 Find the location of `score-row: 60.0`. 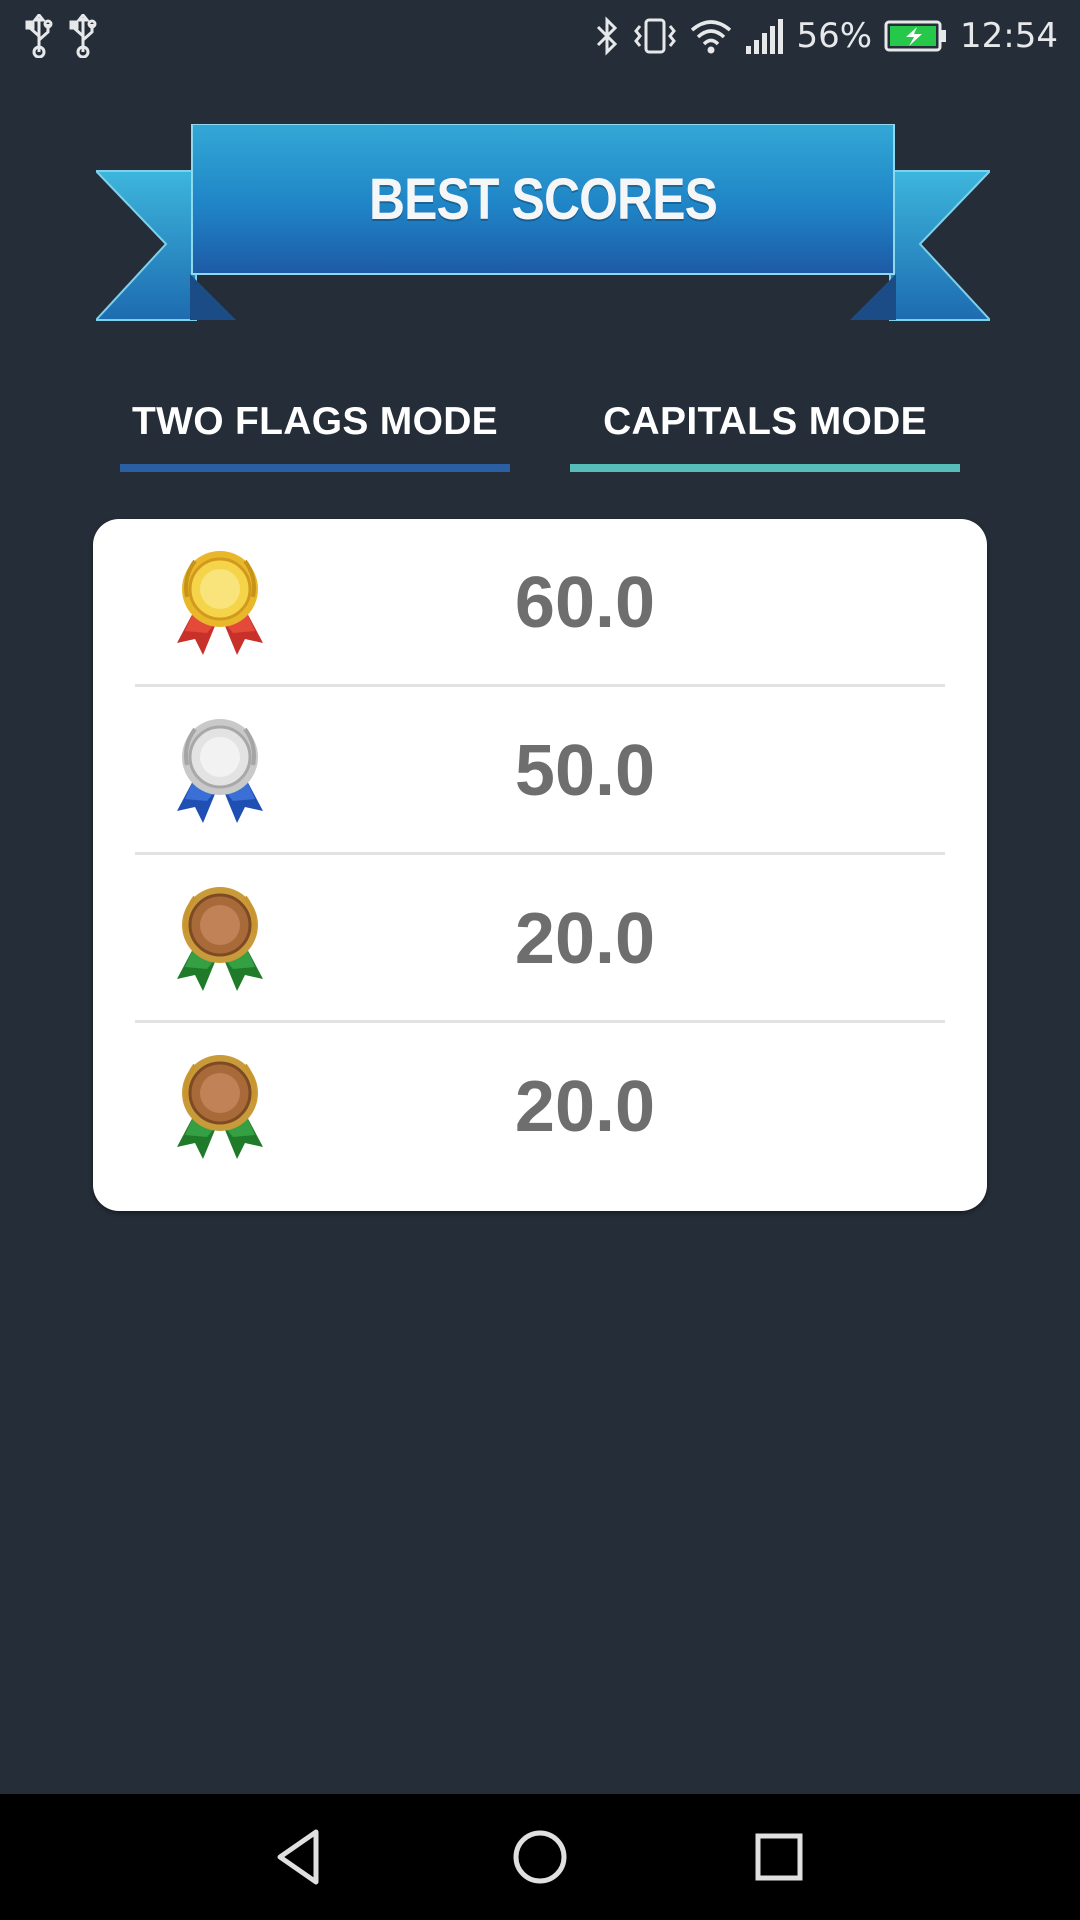

score-row: 60.0 is located at coordinates (540, 603).